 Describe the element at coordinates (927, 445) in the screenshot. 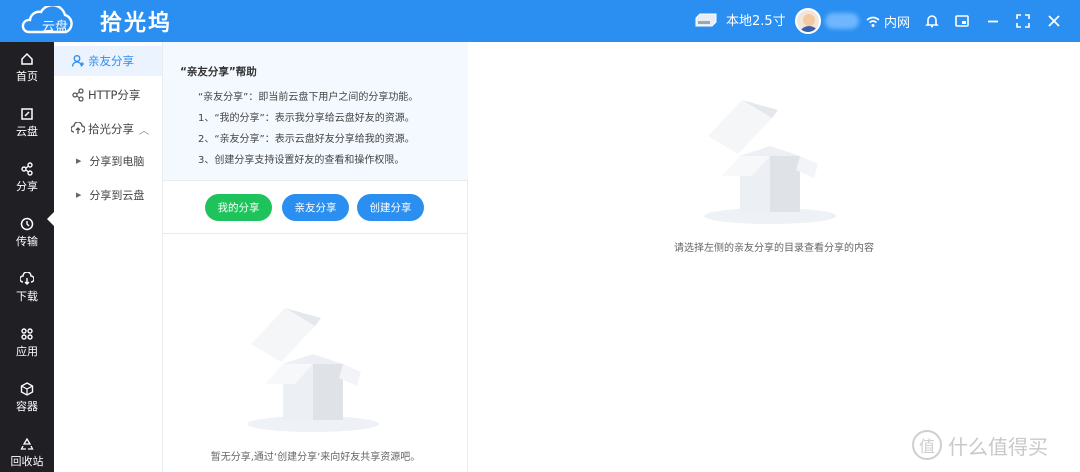

I see `watermark-logo-icon: 值` at that location.